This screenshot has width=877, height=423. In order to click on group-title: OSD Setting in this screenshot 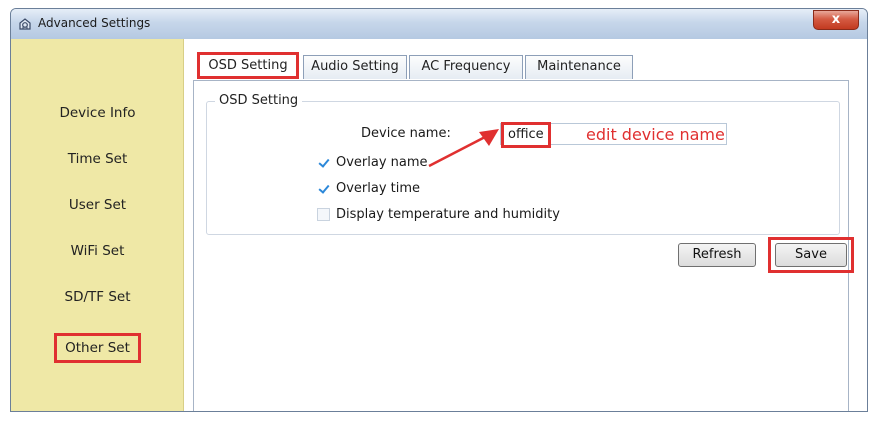, I will do `click(259, 100)`.